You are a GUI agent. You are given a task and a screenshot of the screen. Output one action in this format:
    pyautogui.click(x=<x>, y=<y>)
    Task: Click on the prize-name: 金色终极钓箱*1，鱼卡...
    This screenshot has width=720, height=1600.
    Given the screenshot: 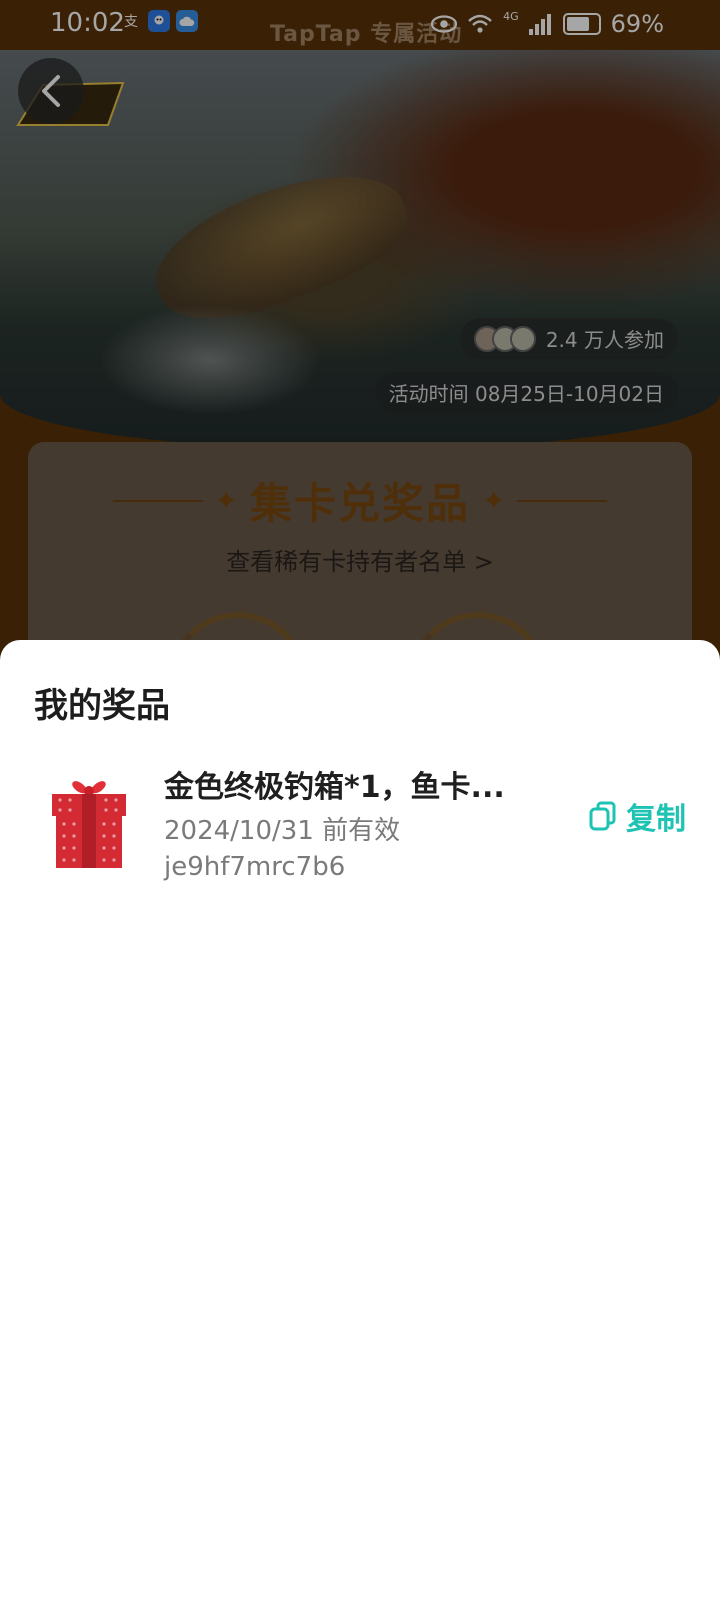 What is the action you would take?
    pyautogui.click(x=334, y=787)
    